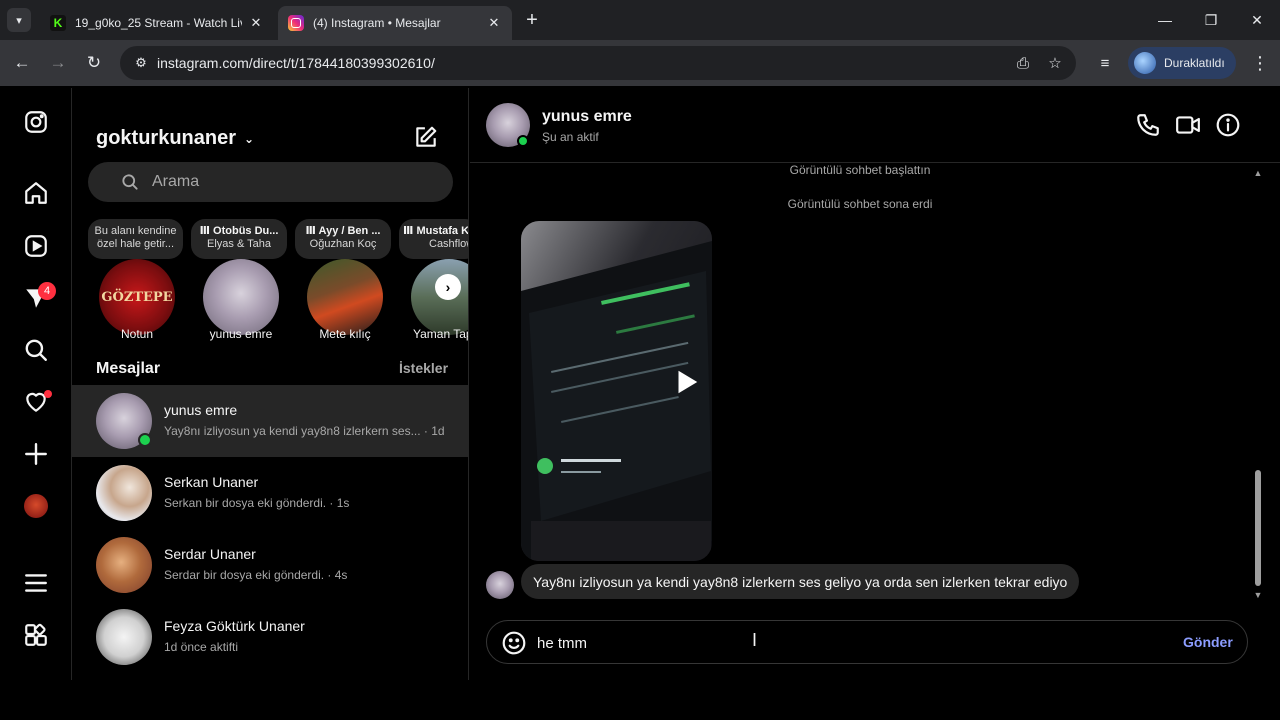  Describe the element at coordinates (36, 246) in the screenshot. I see `reels-icon` at that location.